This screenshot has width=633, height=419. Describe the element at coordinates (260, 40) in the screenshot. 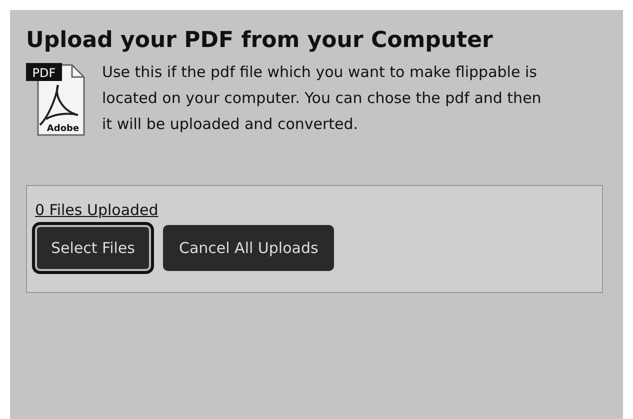

I see `page-title: Upload your PDF from your Computer` at that location.